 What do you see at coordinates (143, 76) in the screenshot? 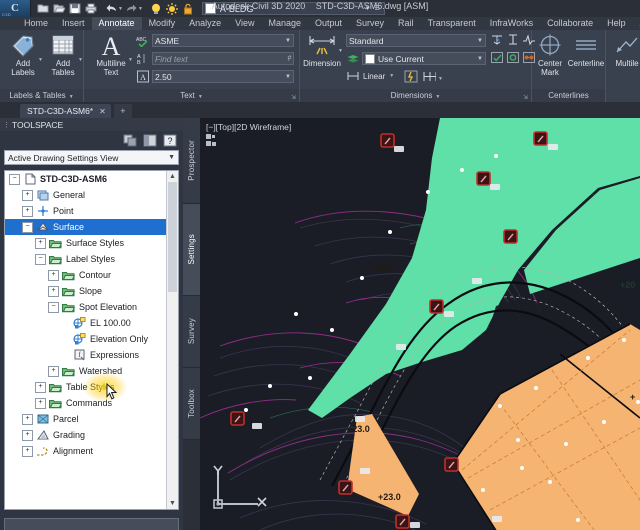
I see `text-height-icon: A` at bounding box center [143, 76].